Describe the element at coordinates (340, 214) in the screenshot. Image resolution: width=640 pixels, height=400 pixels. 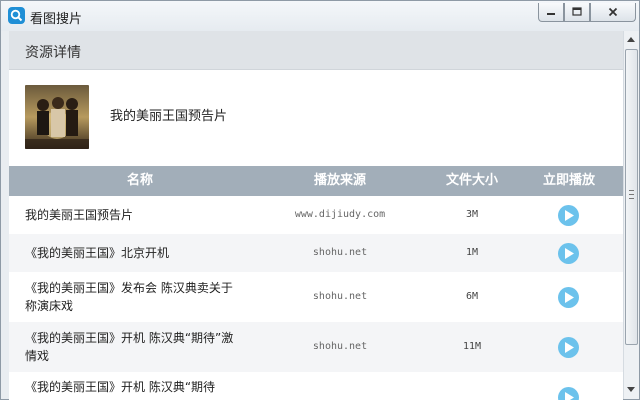
I see `row-source: www.dijiudy.com` at that location.